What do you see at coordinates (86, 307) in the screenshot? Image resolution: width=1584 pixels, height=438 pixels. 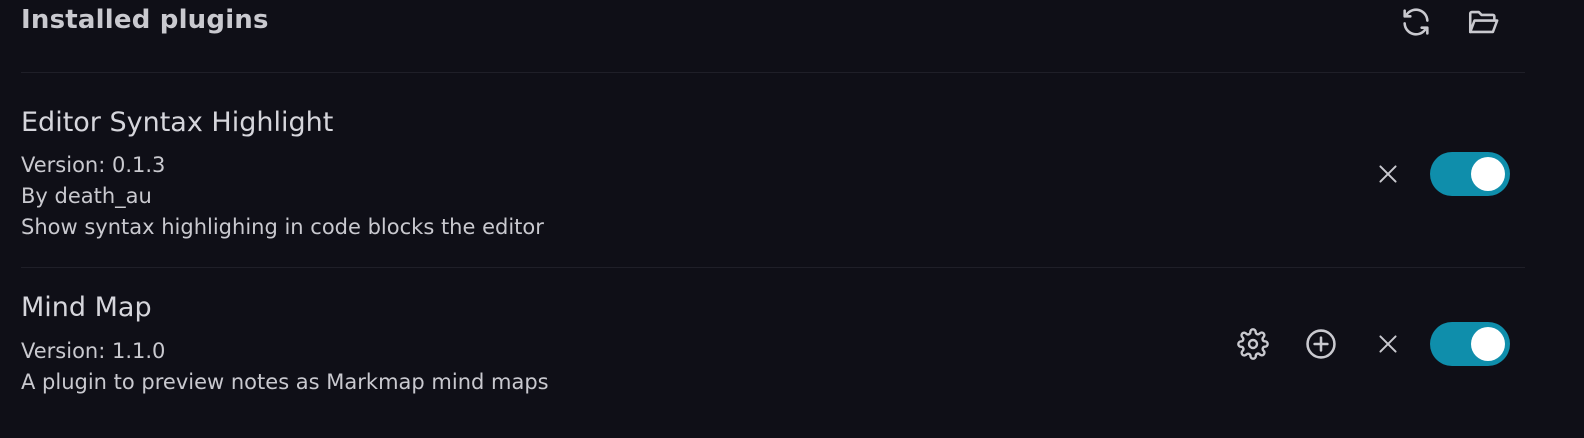 I see `plugin-name: Mind Map` at bounding box center [86, 307].